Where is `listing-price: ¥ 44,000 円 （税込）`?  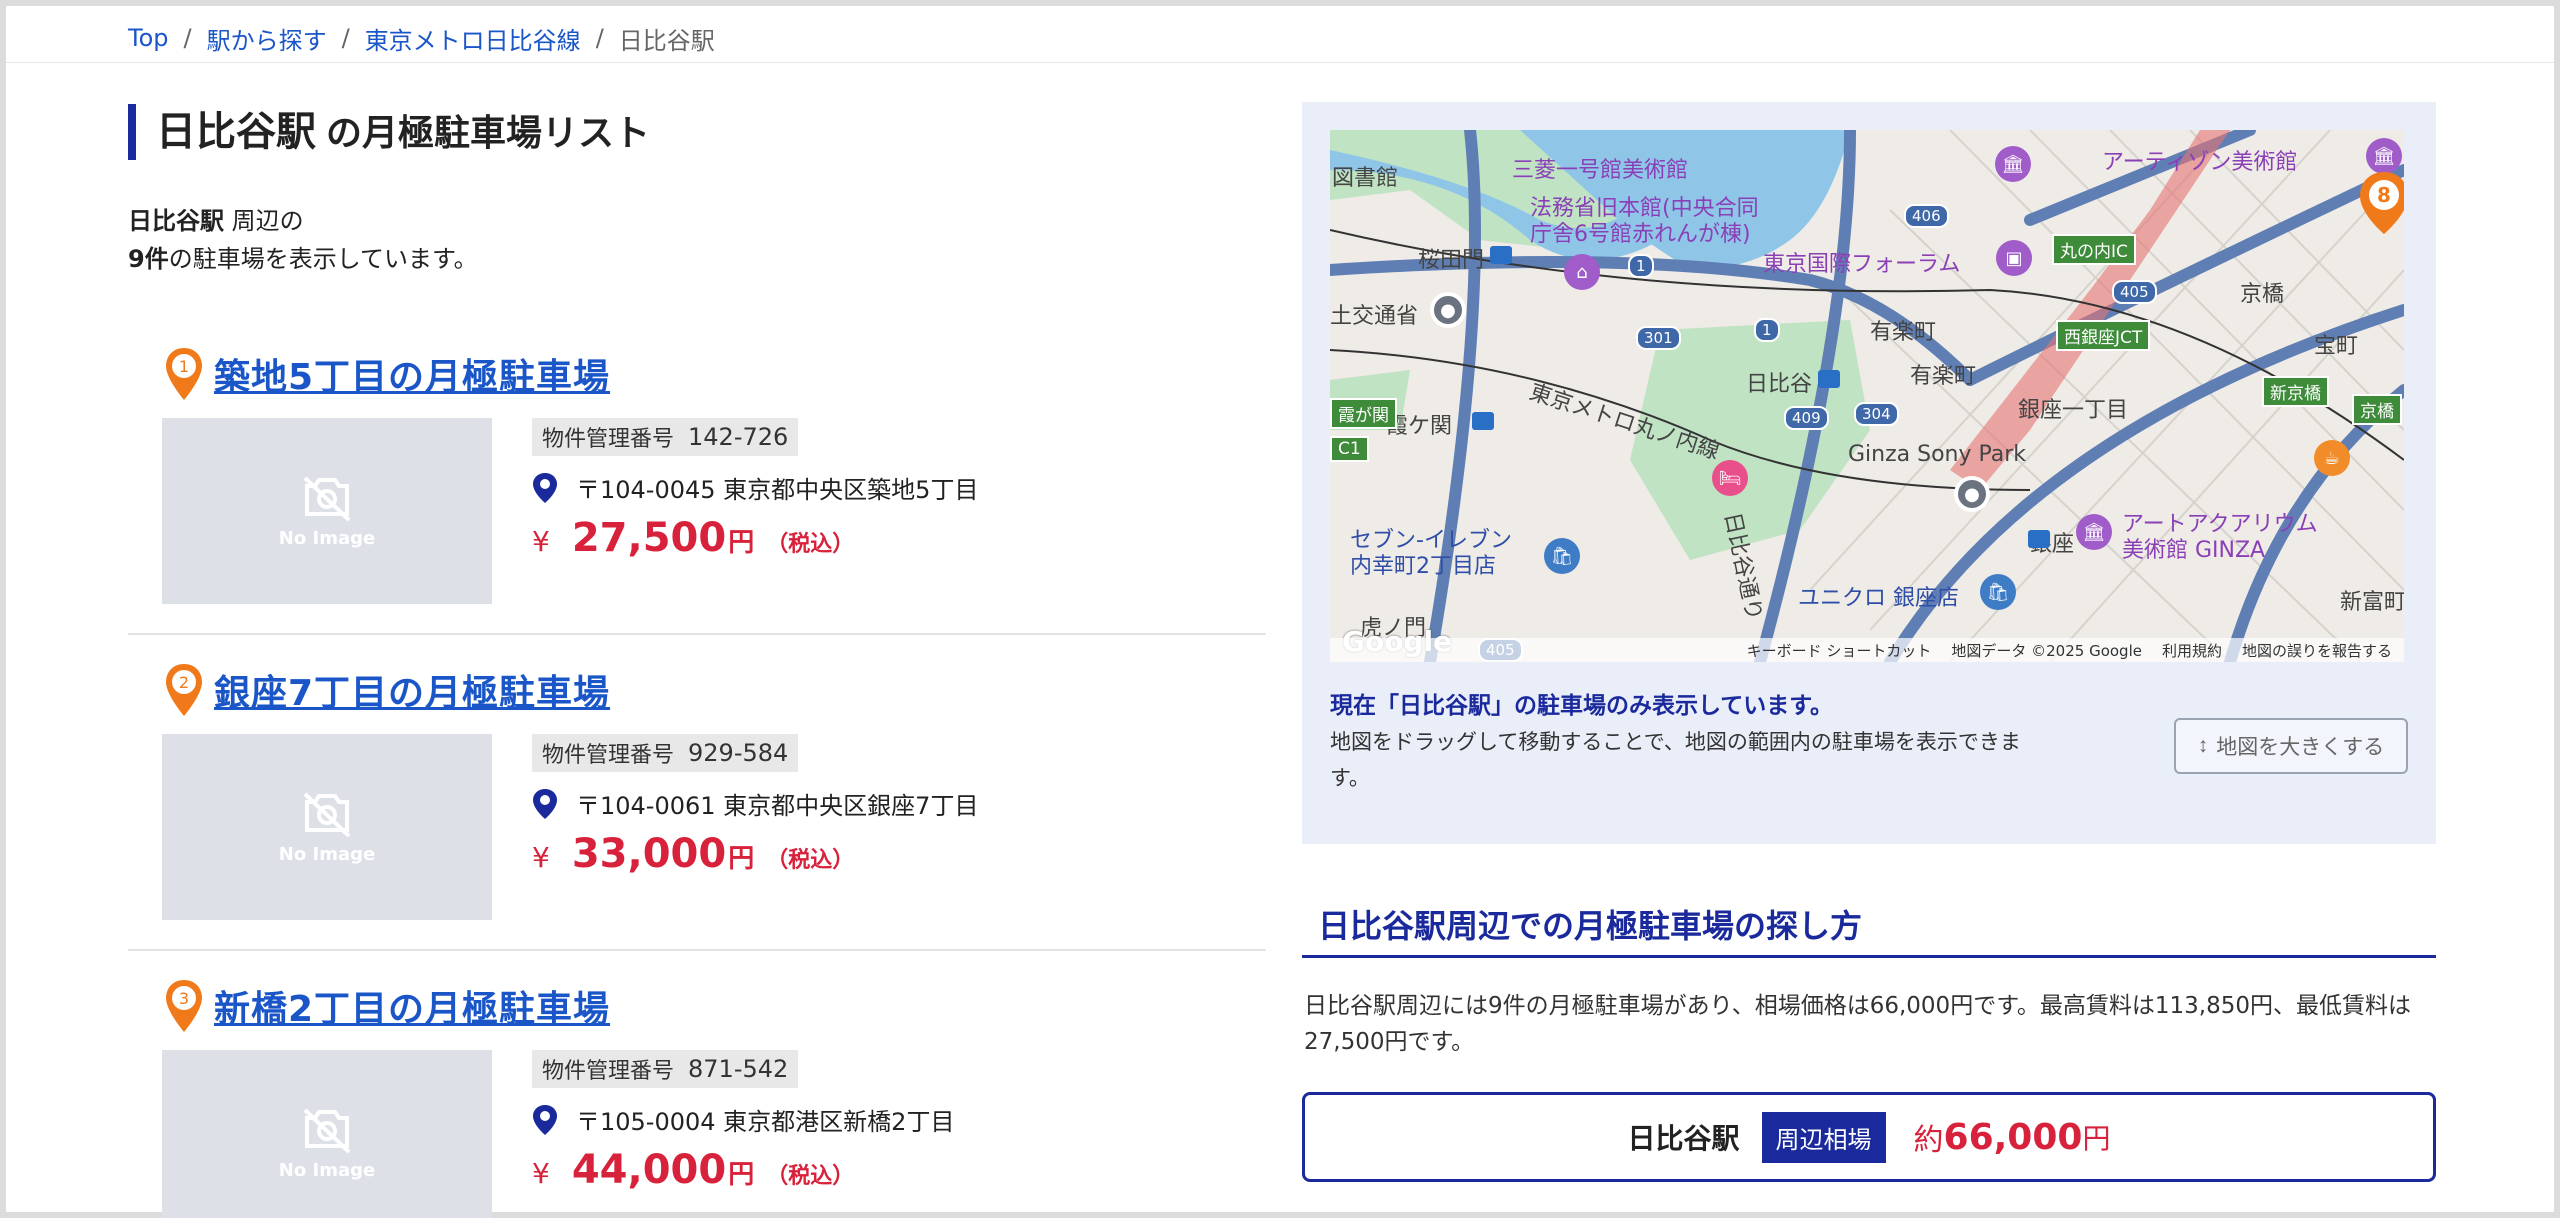
listing-price: ¥ 44,000 円 （税込） is located at coordinates (743, 1170).